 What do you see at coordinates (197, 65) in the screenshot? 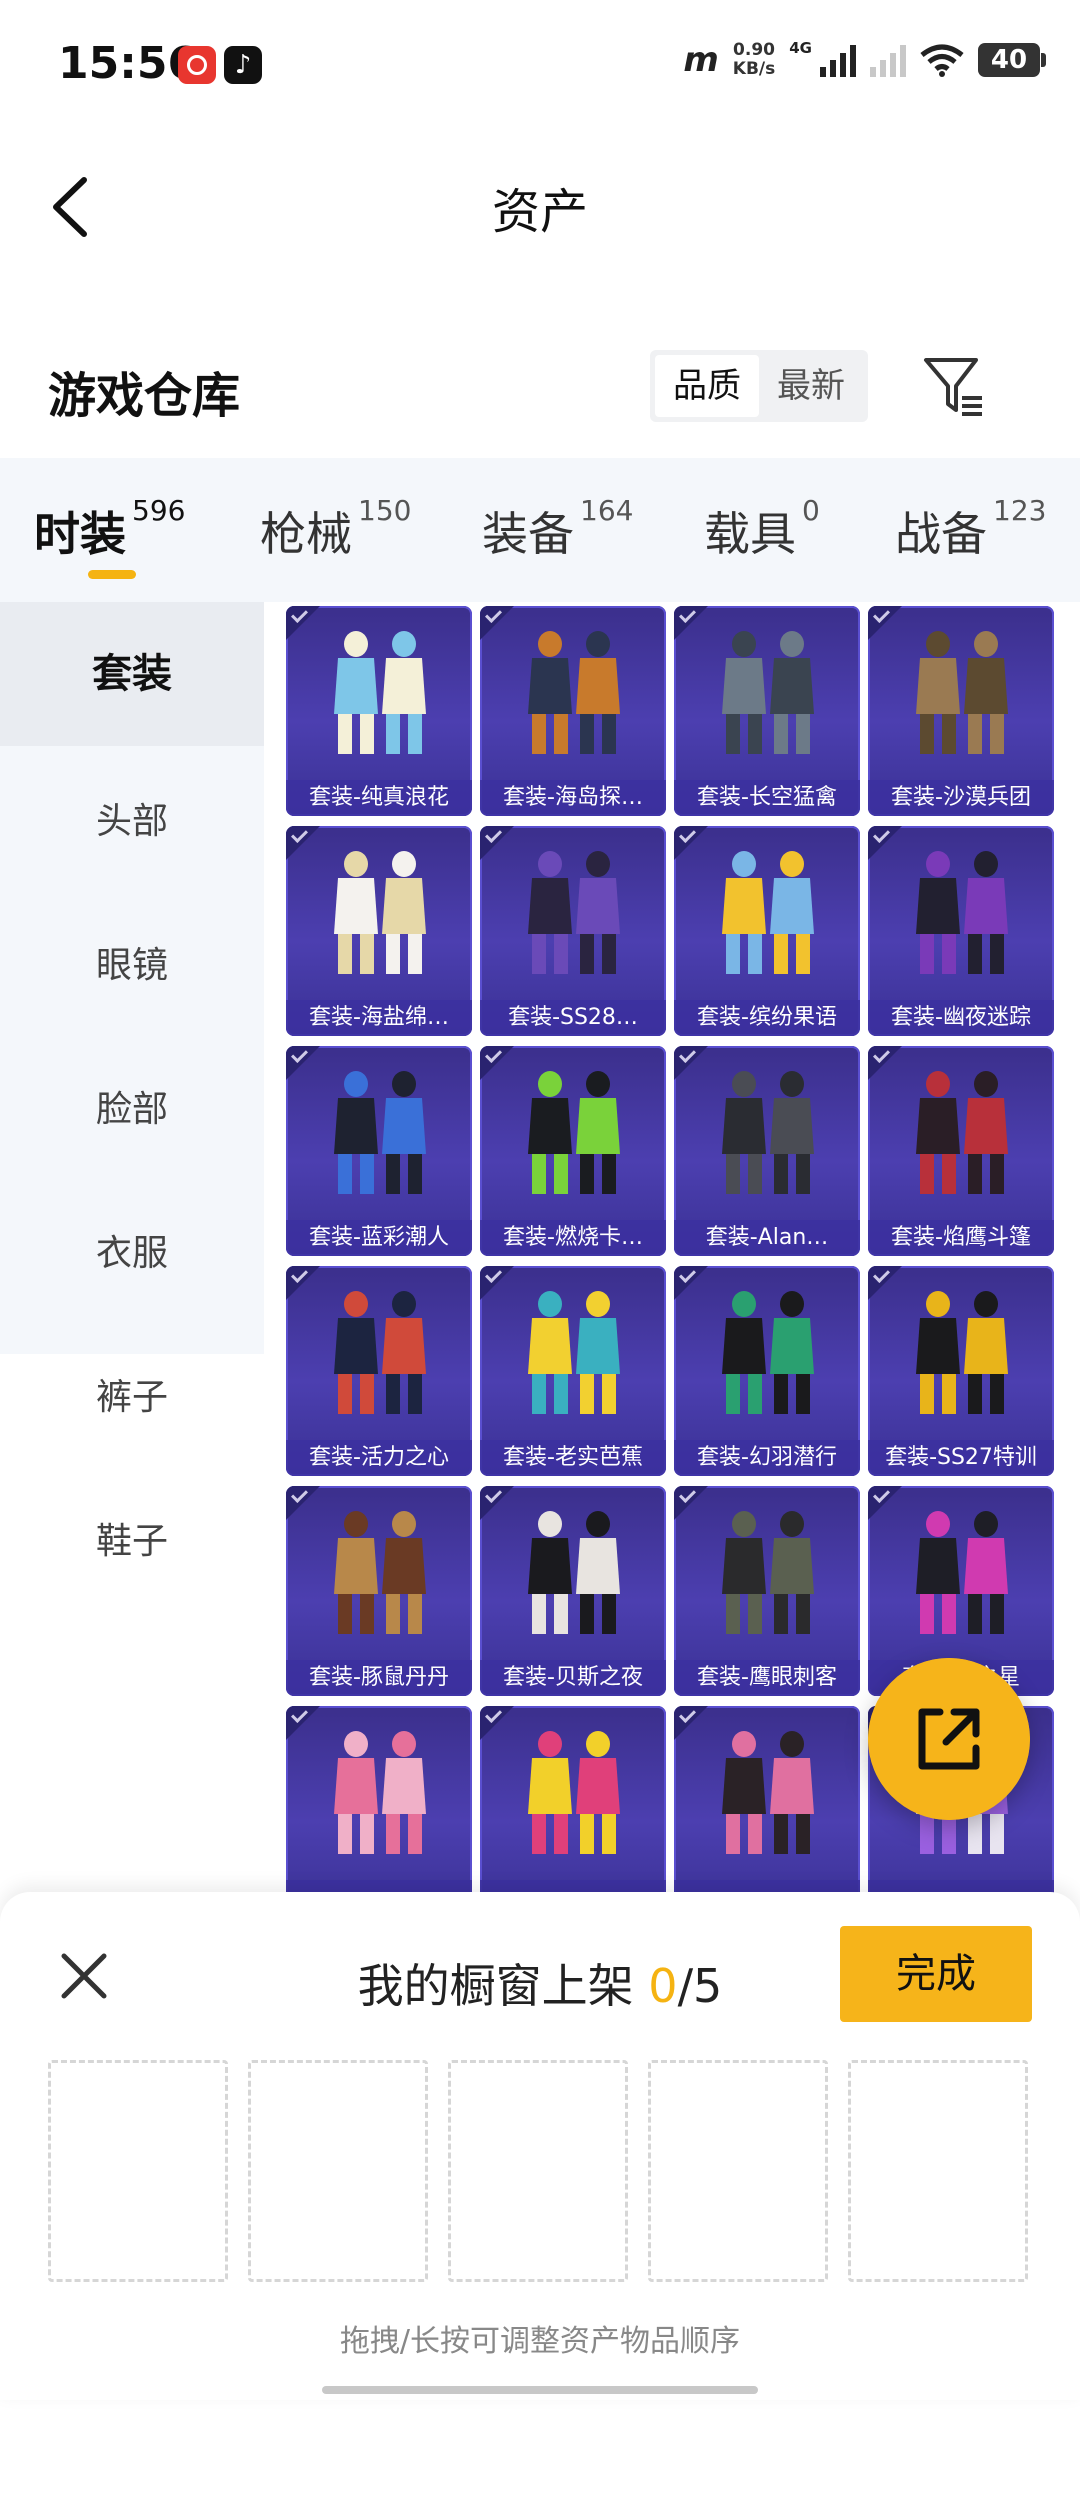
I see `netease-music-icon` at bounding box center [197, 65].